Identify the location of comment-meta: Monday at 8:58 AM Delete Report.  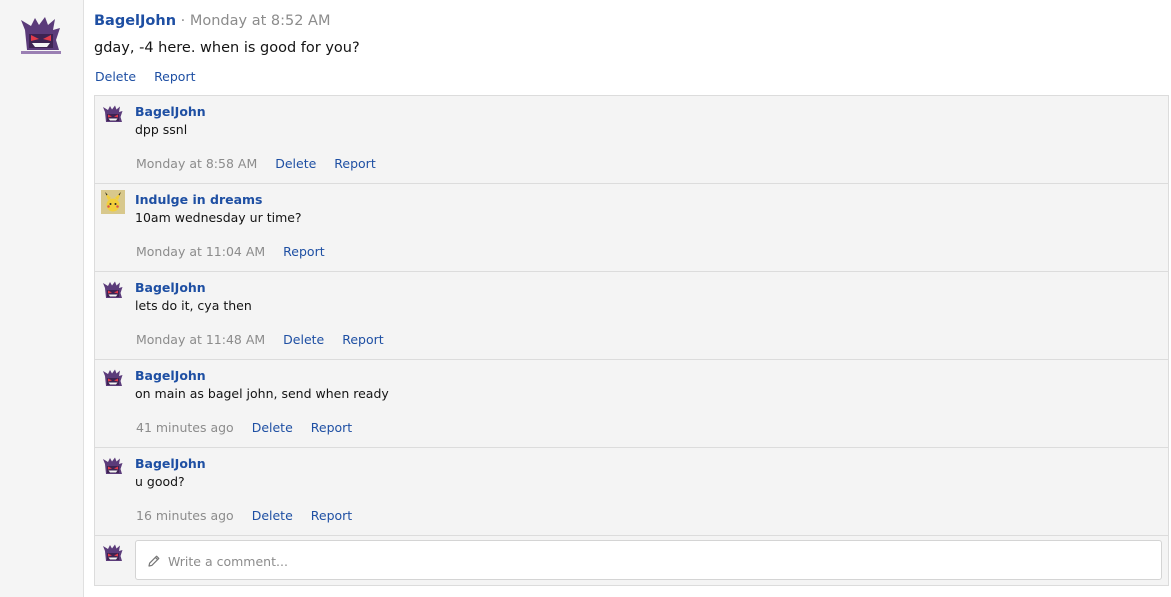
(263, 164).